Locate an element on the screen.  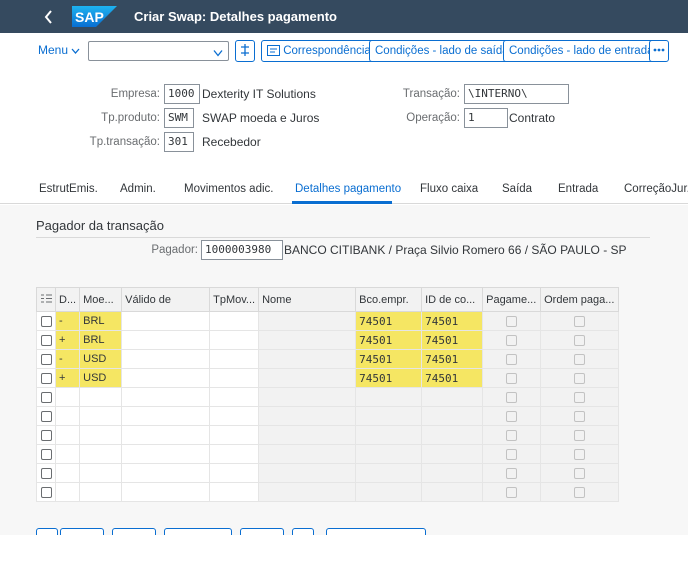
cond-entrada-button: Condições - lado de entrada is located at coordinates (581, 51).